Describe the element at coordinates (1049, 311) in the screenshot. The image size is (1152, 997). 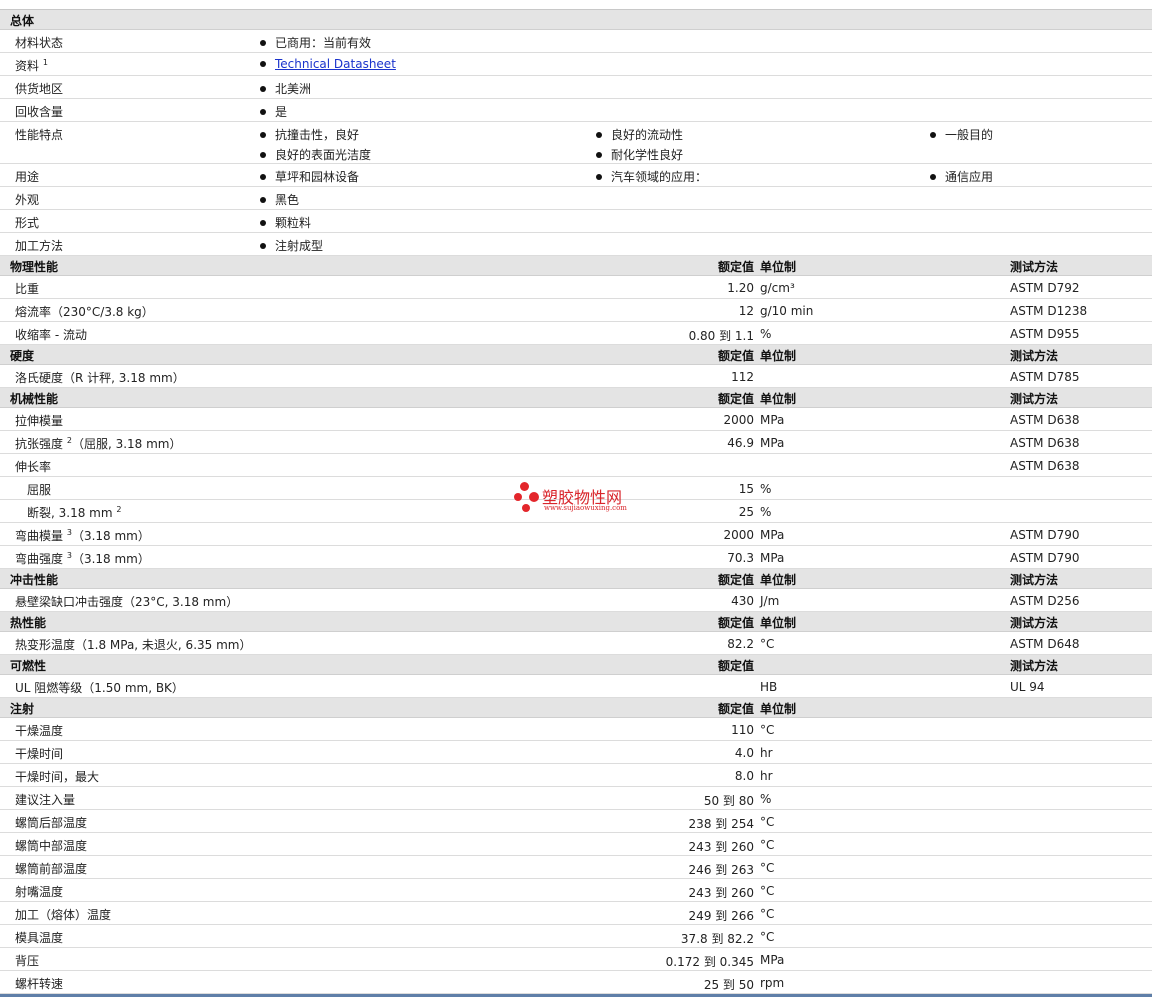
I see `test-method: ASTM D1238` at that location.